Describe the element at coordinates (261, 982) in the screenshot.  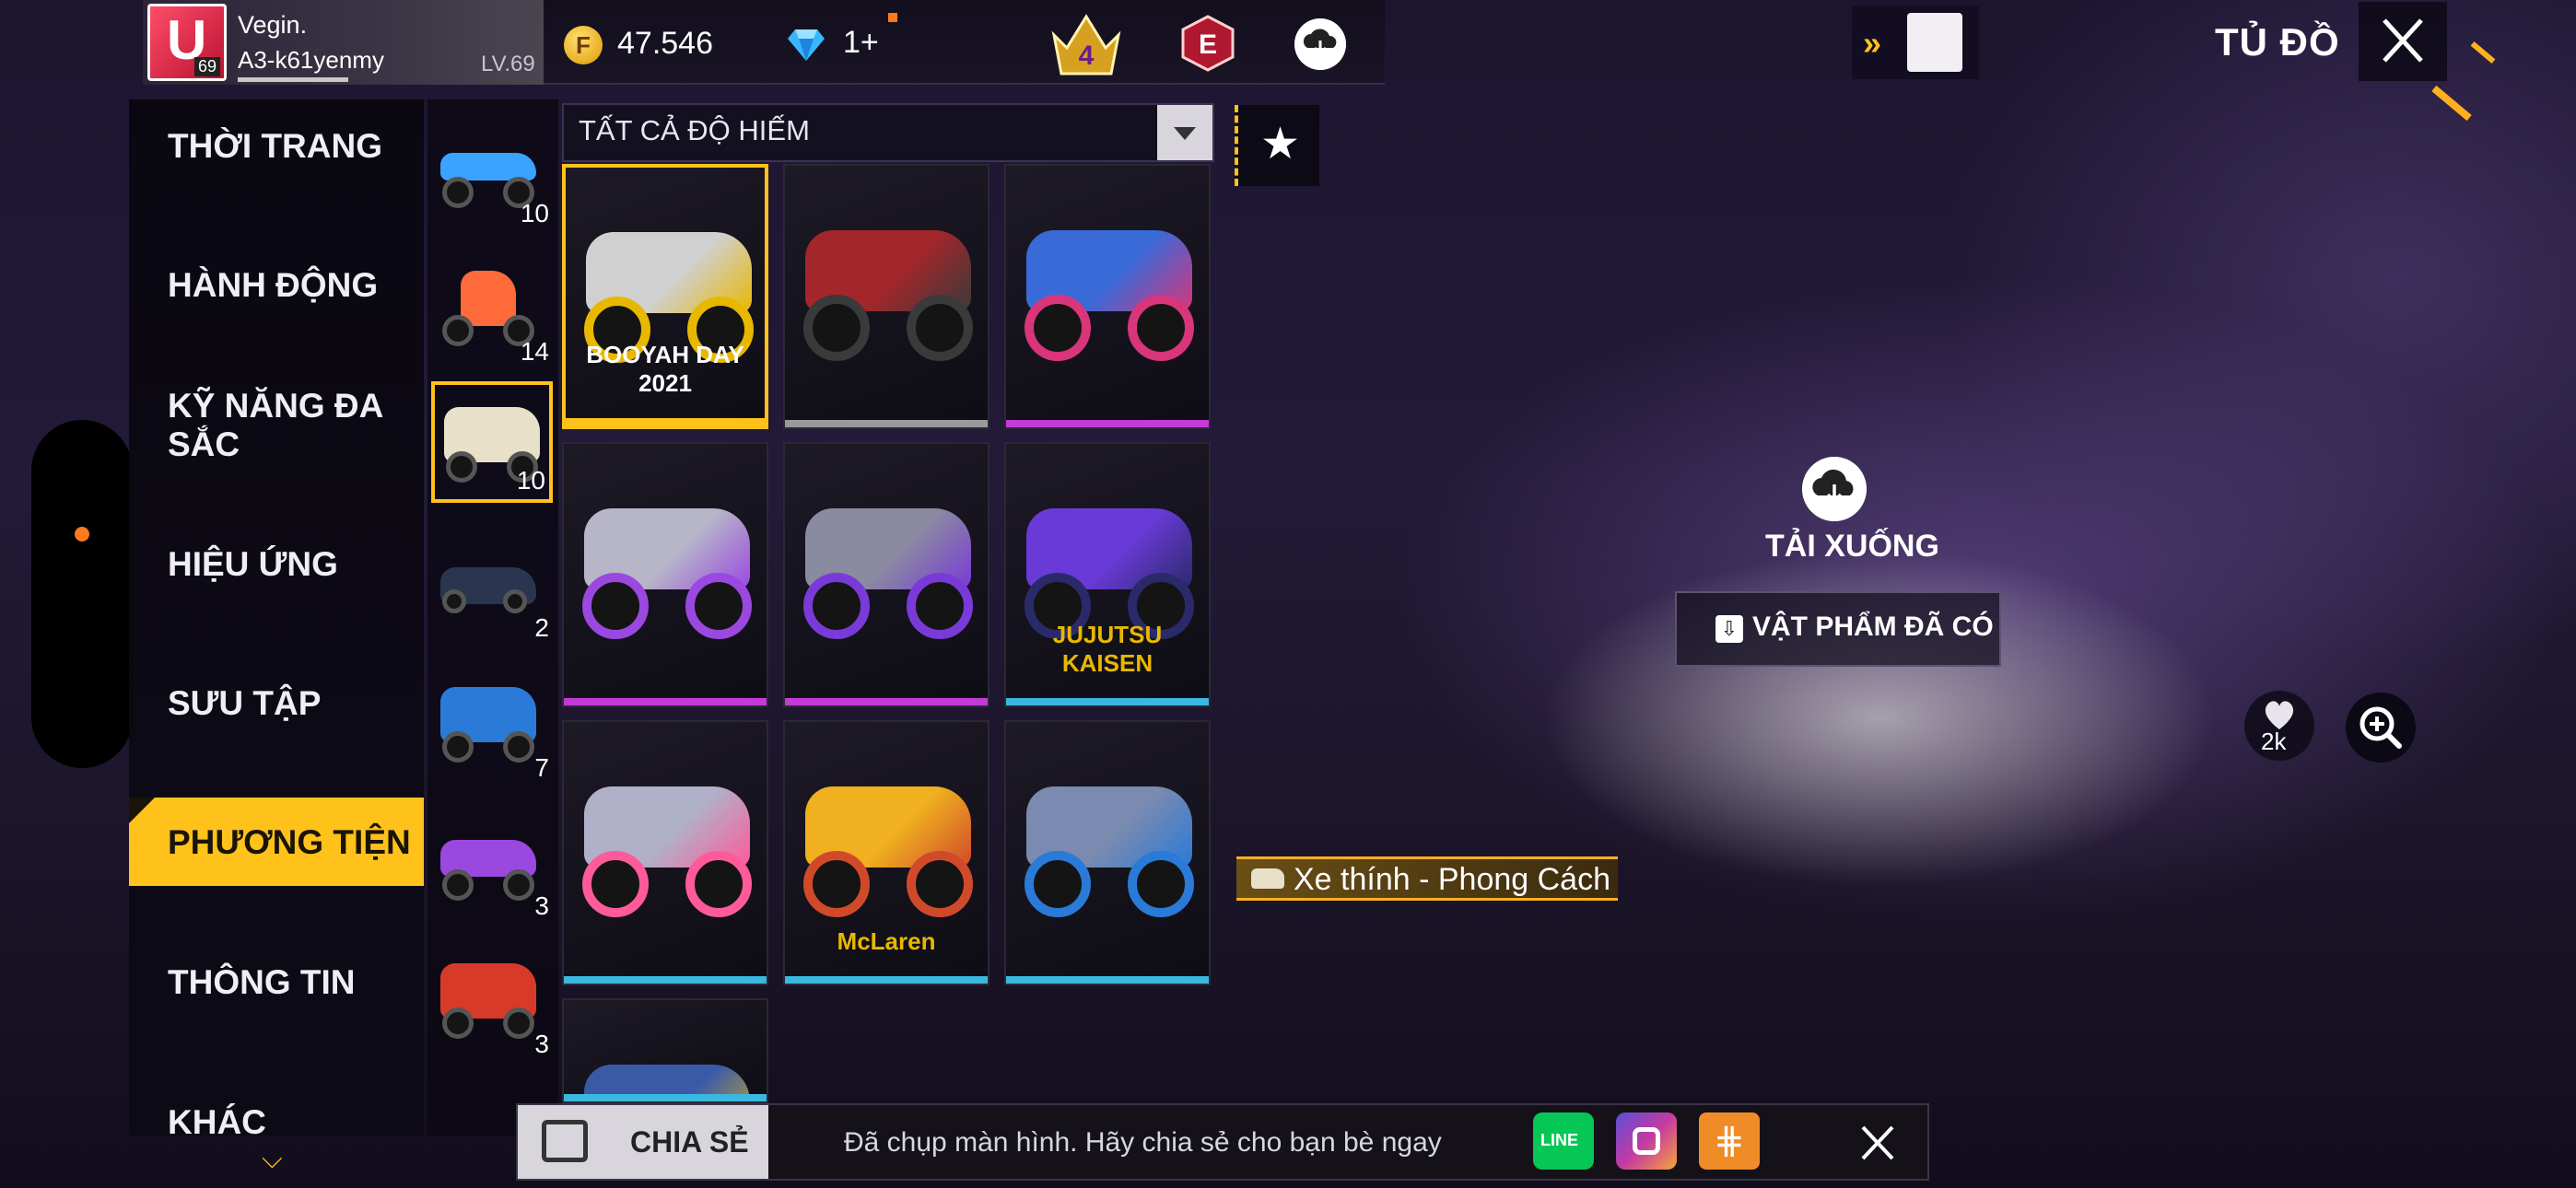
I see `sidebar-item-info: THÔNG TIN` at that location.